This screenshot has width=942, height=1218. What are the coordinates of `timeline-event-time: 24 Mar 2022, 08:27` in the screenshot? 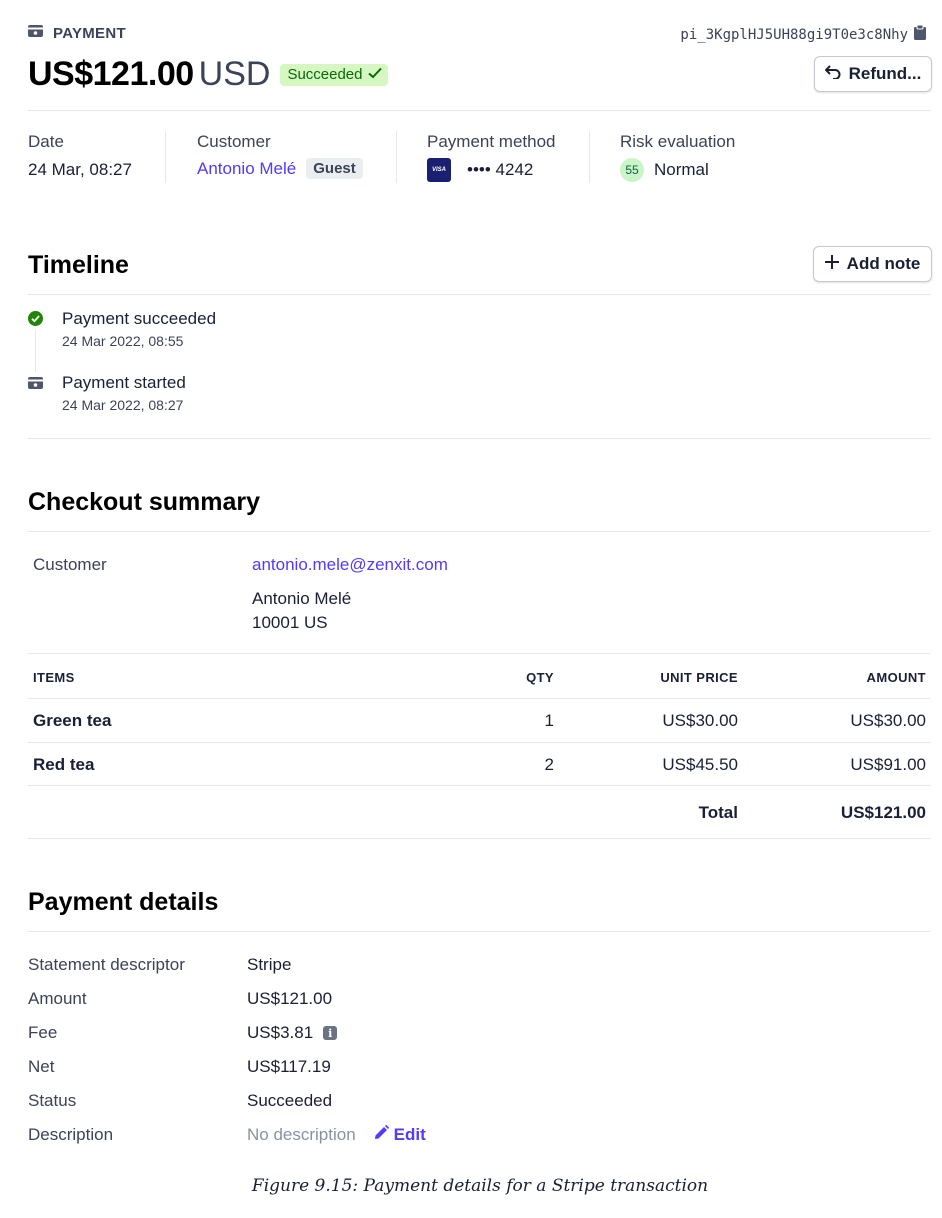 It's located at (123, 405).